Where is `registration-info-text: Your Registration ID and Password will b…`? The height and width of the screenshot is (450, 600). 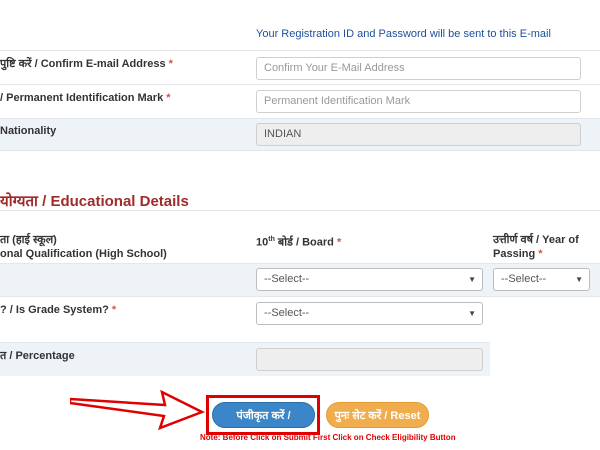
registration-info-text: Your Registration ID and Password will b… is located at coordinates (403, 34).